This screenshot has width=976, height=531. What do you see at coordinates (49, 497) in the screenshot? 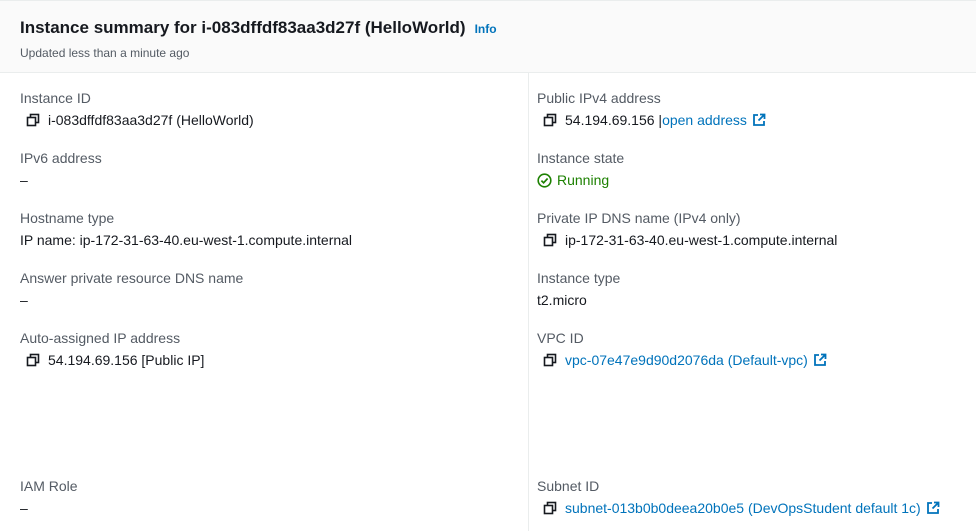
I see `field-iam-role: IAM Role –` at bounding box center [49, 497].